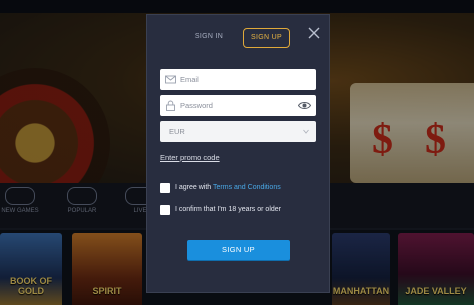 This screenshot has height=305, width=474. I want to click on password-input, so click(235, 105).